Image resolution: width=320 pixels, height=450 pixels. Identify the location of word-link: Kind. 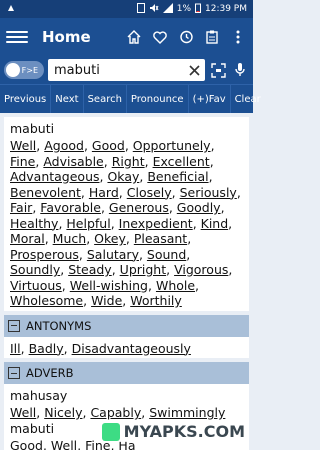
(215, 223).